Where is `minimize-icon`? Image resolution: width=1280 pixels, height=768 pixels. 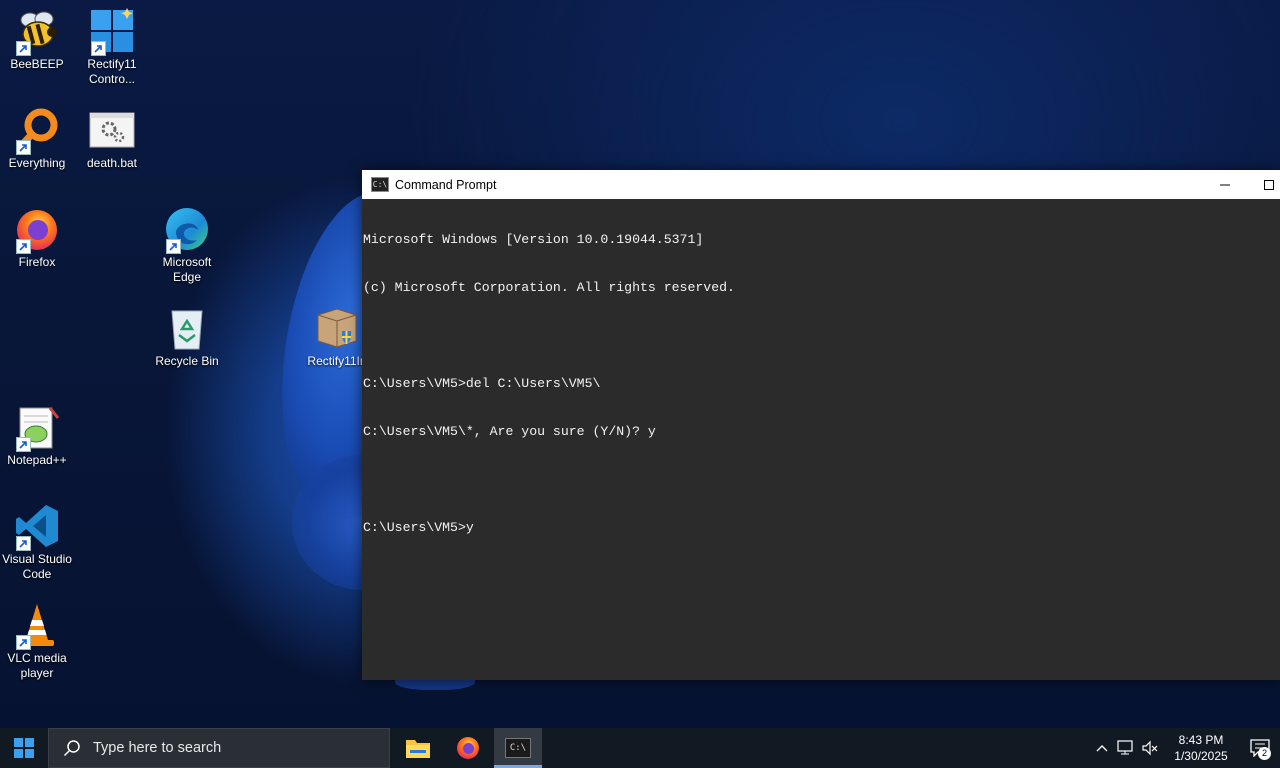
minimize-icon is located at coordinates (1225, 184).